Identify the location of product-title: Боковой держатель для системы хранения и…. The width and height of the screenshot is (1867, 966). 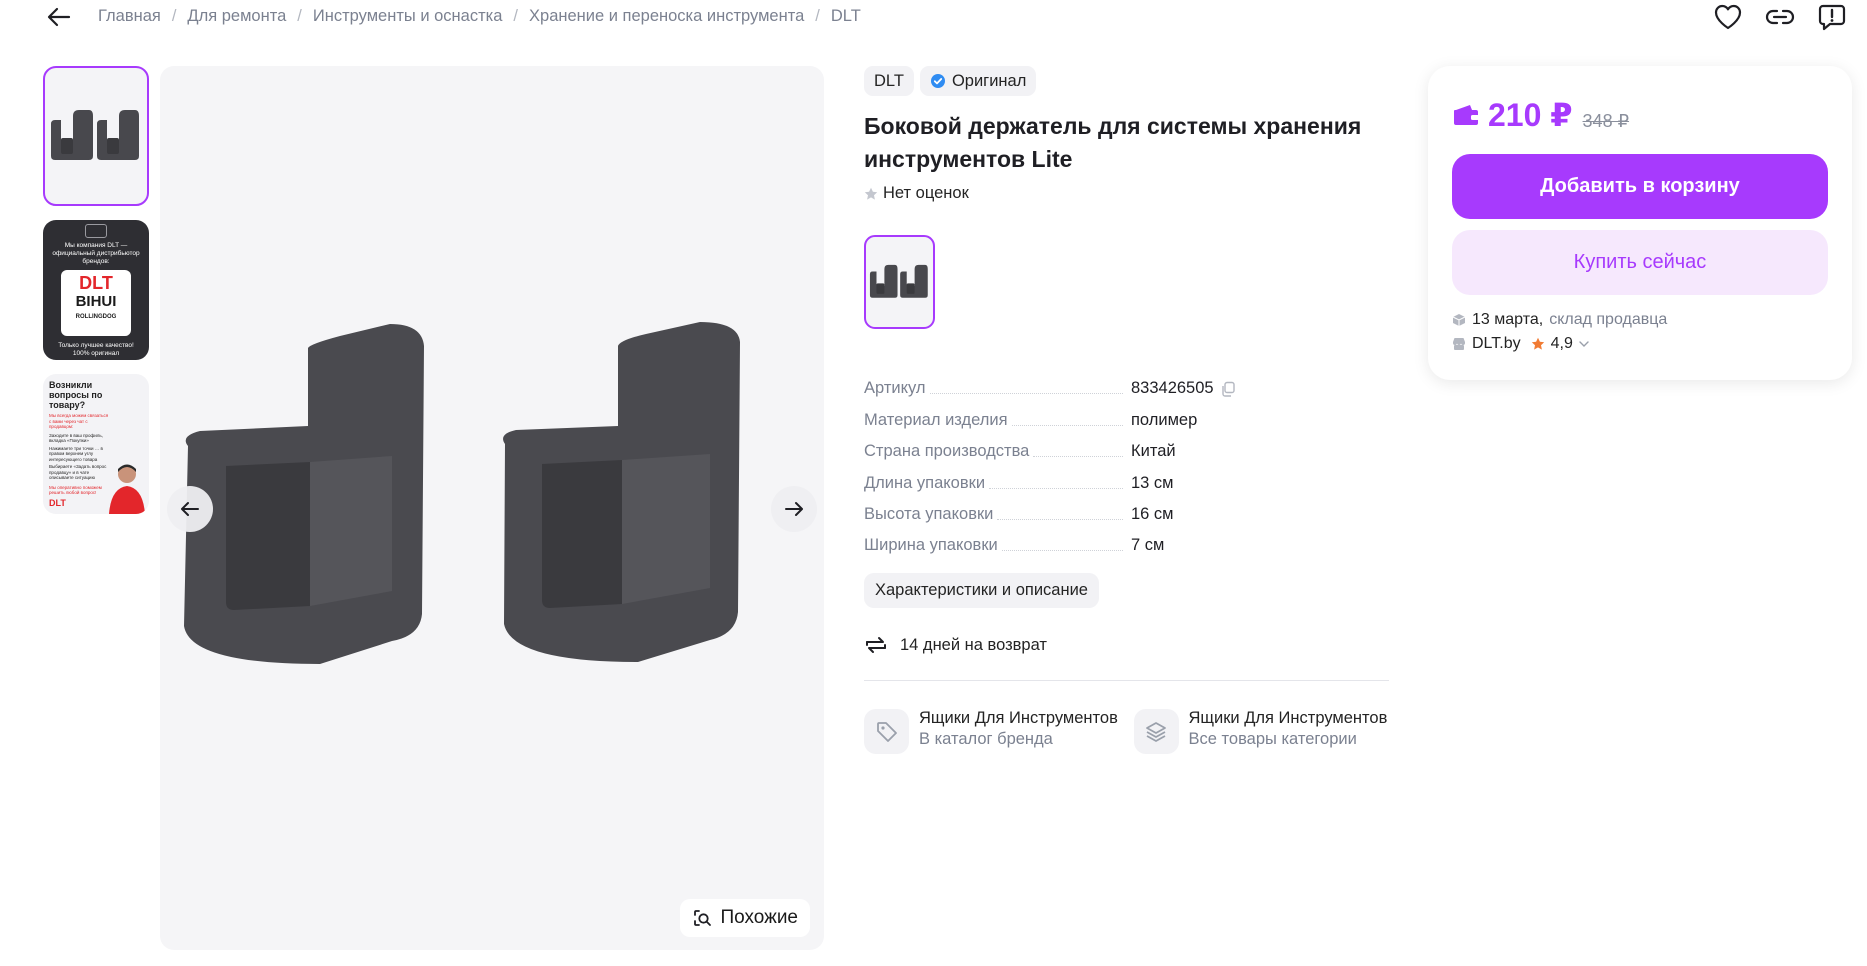
(1113, 142).